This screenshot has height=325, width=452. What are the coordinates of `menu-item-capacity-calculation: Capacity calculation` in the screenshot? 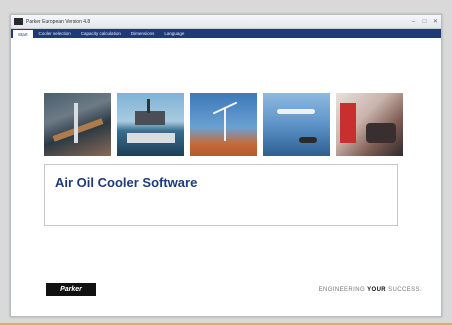 It's located at (101, 33).